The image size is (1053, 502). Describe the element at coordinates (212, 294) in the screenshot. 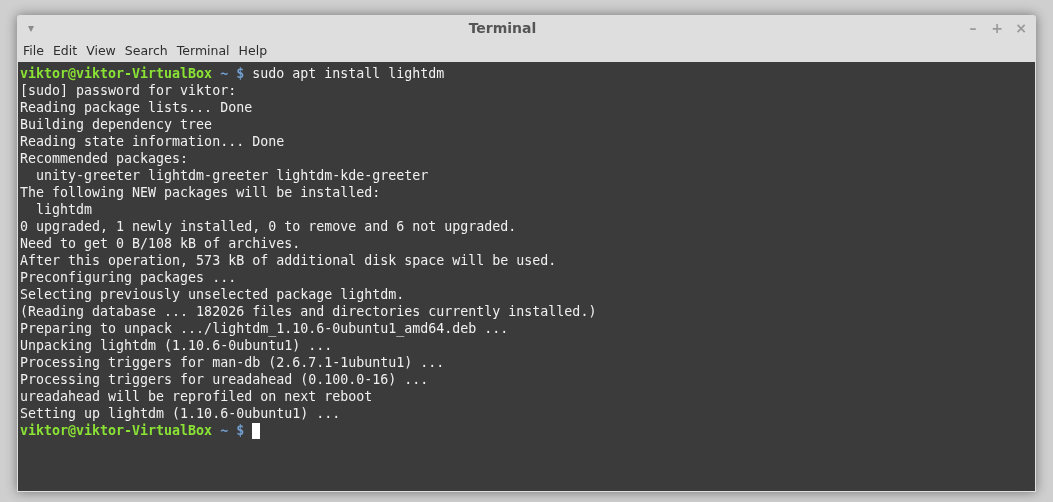

I see `output-line: Selecting previously unselected package lightdm.` at that location.